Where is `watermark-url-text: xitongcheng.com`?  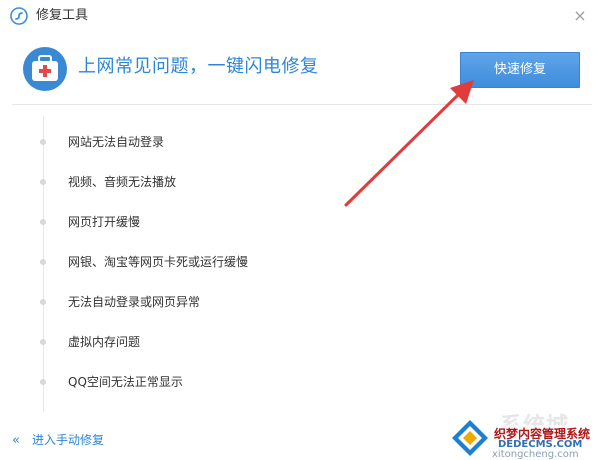
watermark-url-text: xitongcheng.com is located at coordinates (535, 454).